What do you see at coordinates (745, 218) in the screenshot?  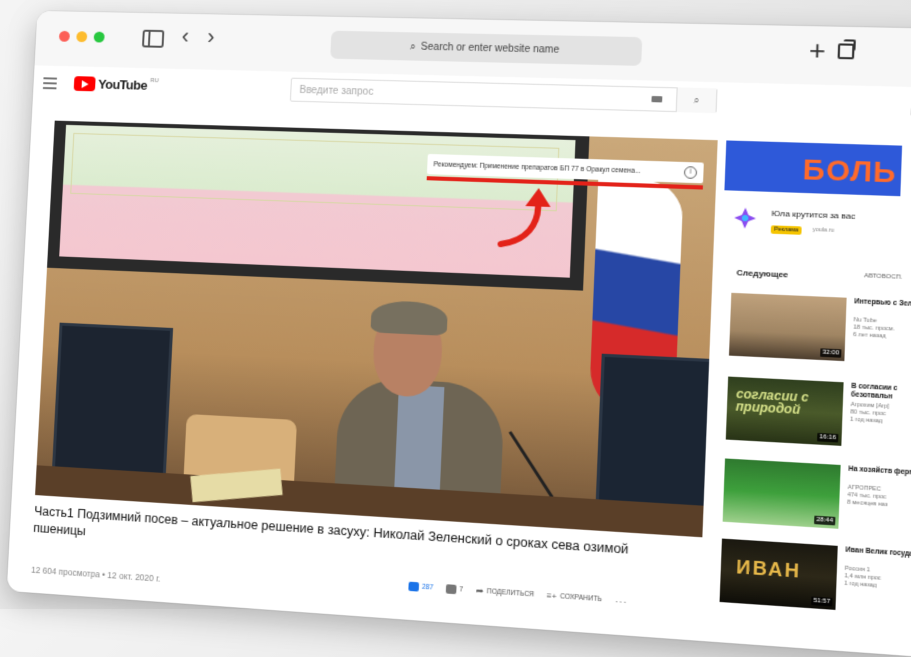 I see `youla-logo-icon` at bounding box center [745, 218].